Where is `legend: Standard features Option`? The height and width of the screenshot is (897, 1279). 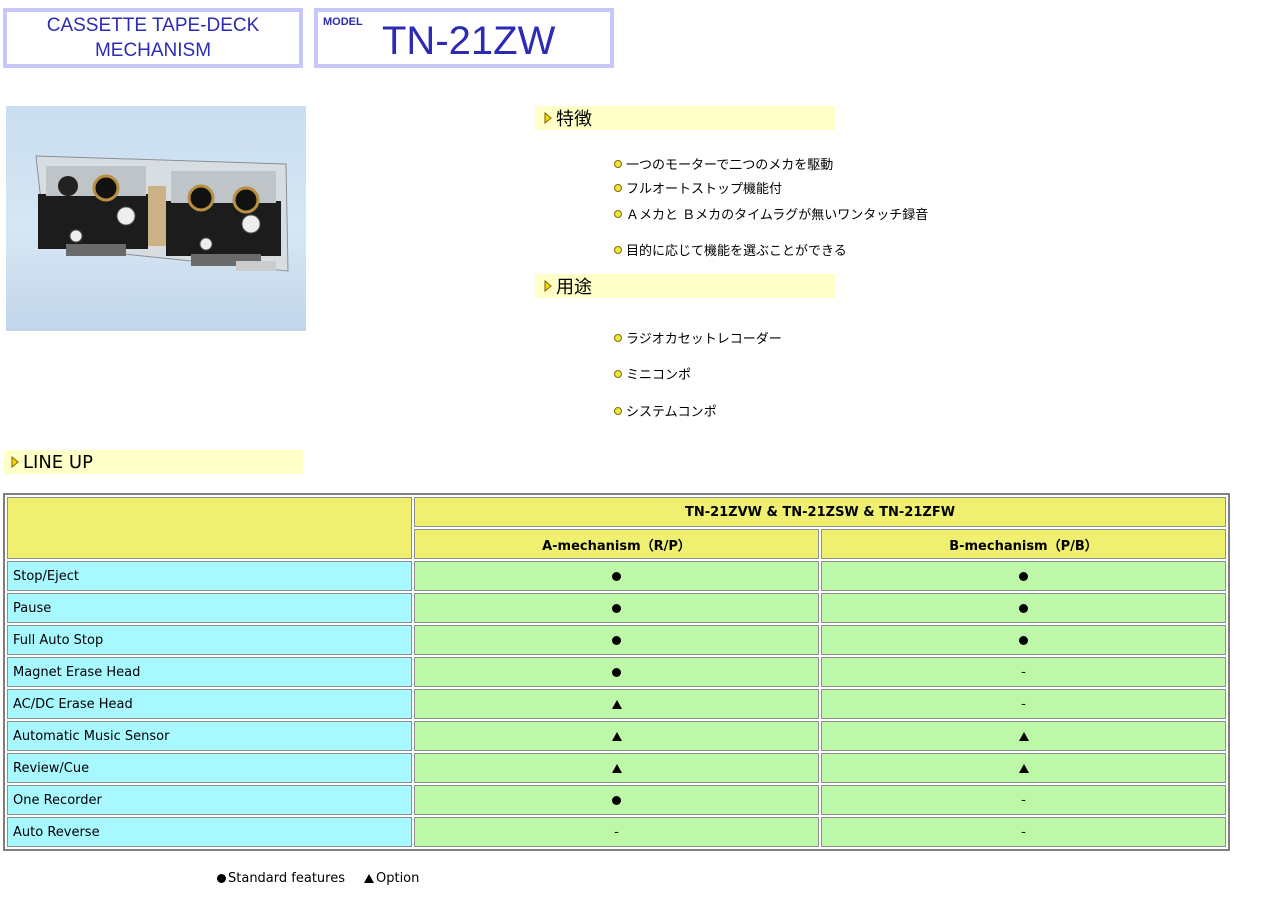
legend: Standard features Option is located at coordinates (318, 878).